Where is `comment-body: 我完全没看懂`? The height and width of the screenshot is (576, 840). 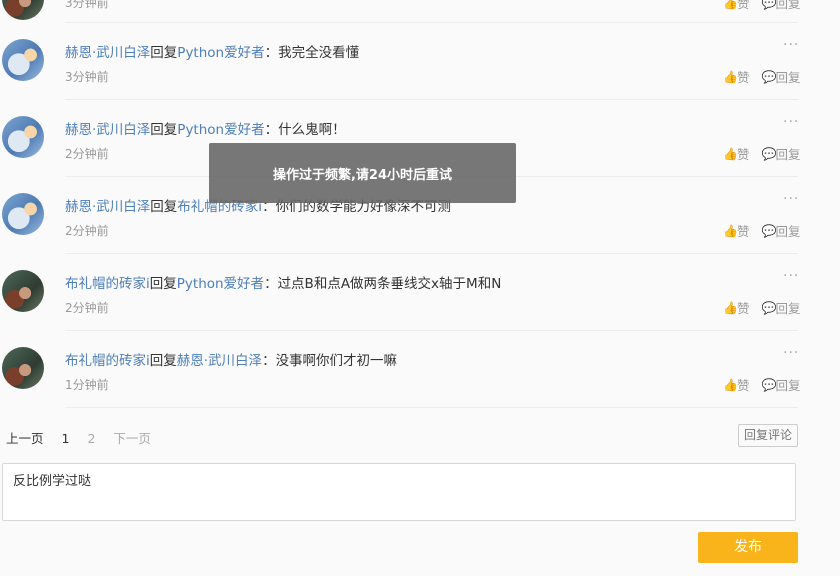 comment-body: 我完全没看懂 is located at coordinates (319, 53).